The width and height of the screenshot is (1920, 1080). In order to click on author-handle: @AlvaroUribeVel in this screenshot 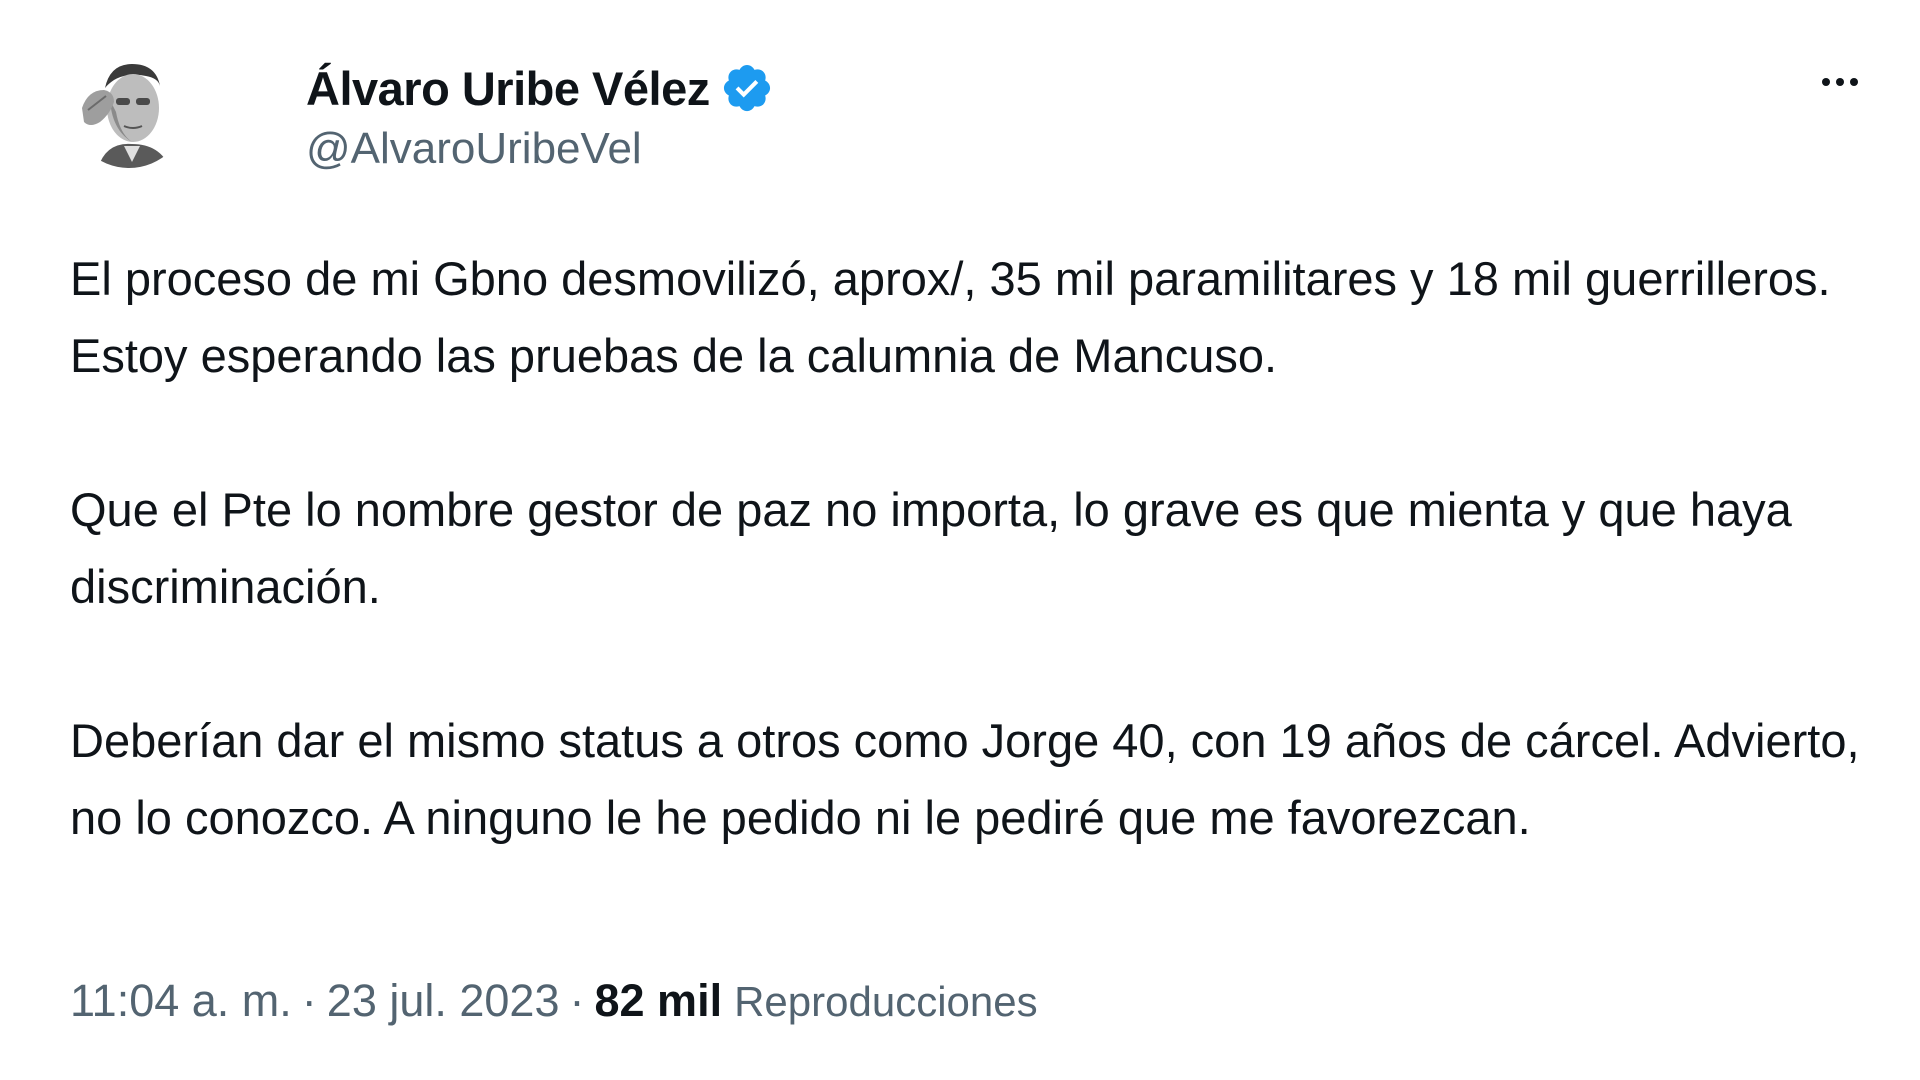, I will do `click(540, 149)`.